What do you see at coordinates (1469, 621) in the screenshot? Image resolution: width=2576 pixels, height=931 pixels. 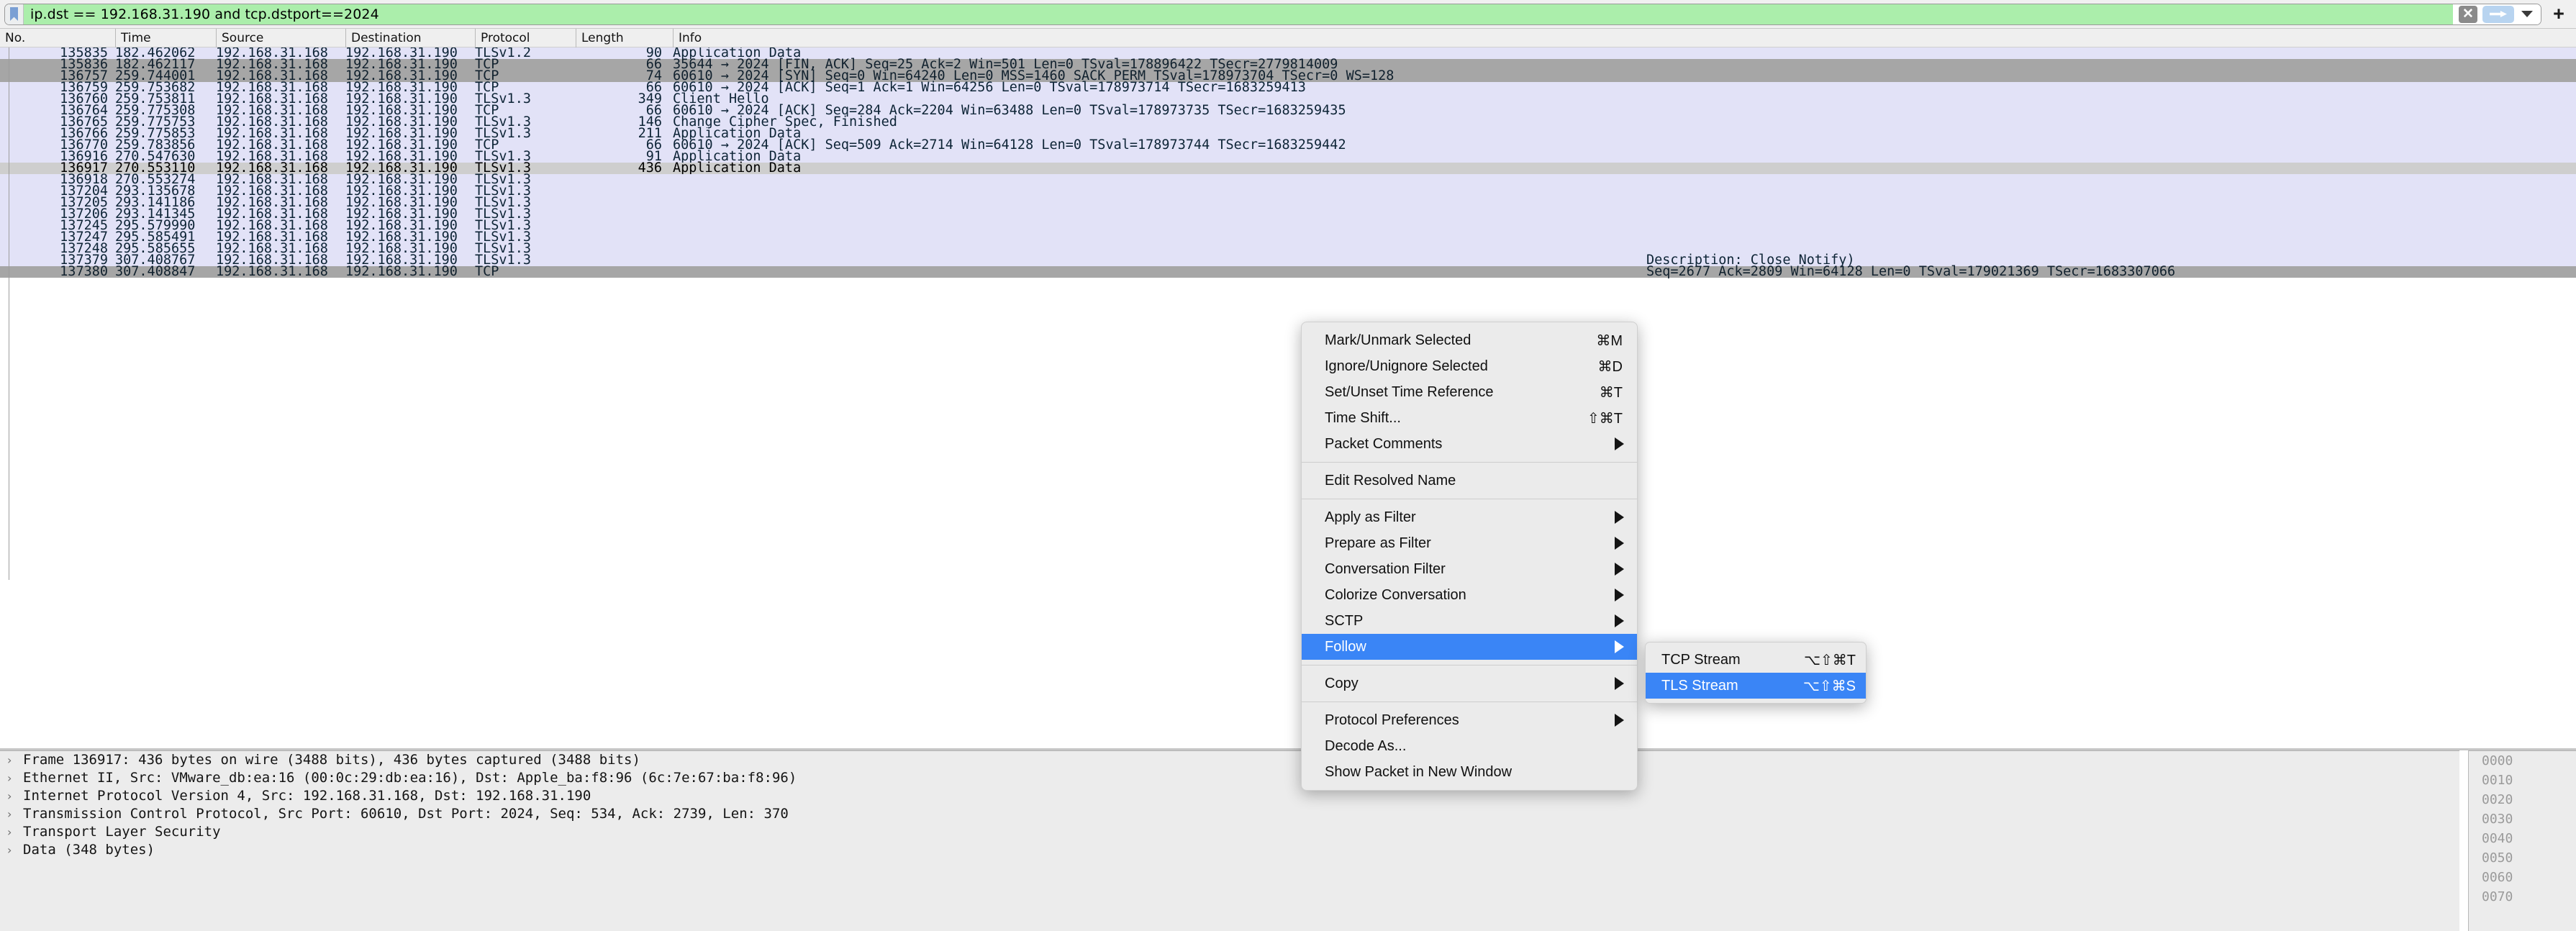 I see `context-menu-item: SCTP` at bounding box center [1469, 621].